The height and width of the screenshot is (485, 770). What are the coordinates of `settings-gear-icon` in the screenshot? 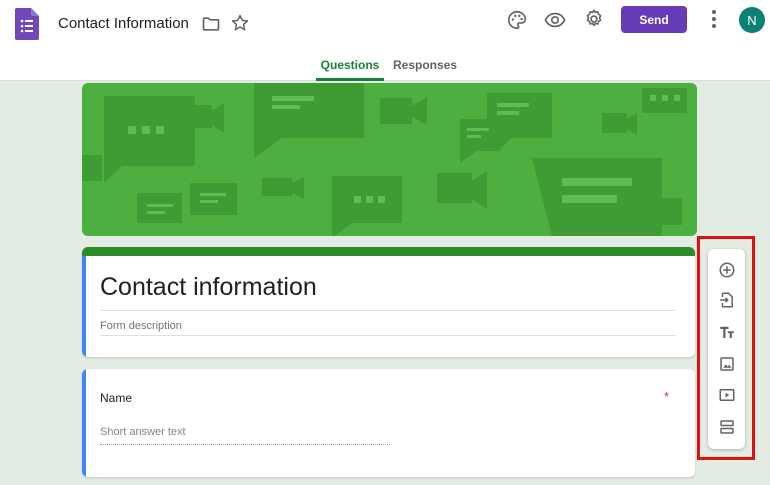 It's located at (594, 19).